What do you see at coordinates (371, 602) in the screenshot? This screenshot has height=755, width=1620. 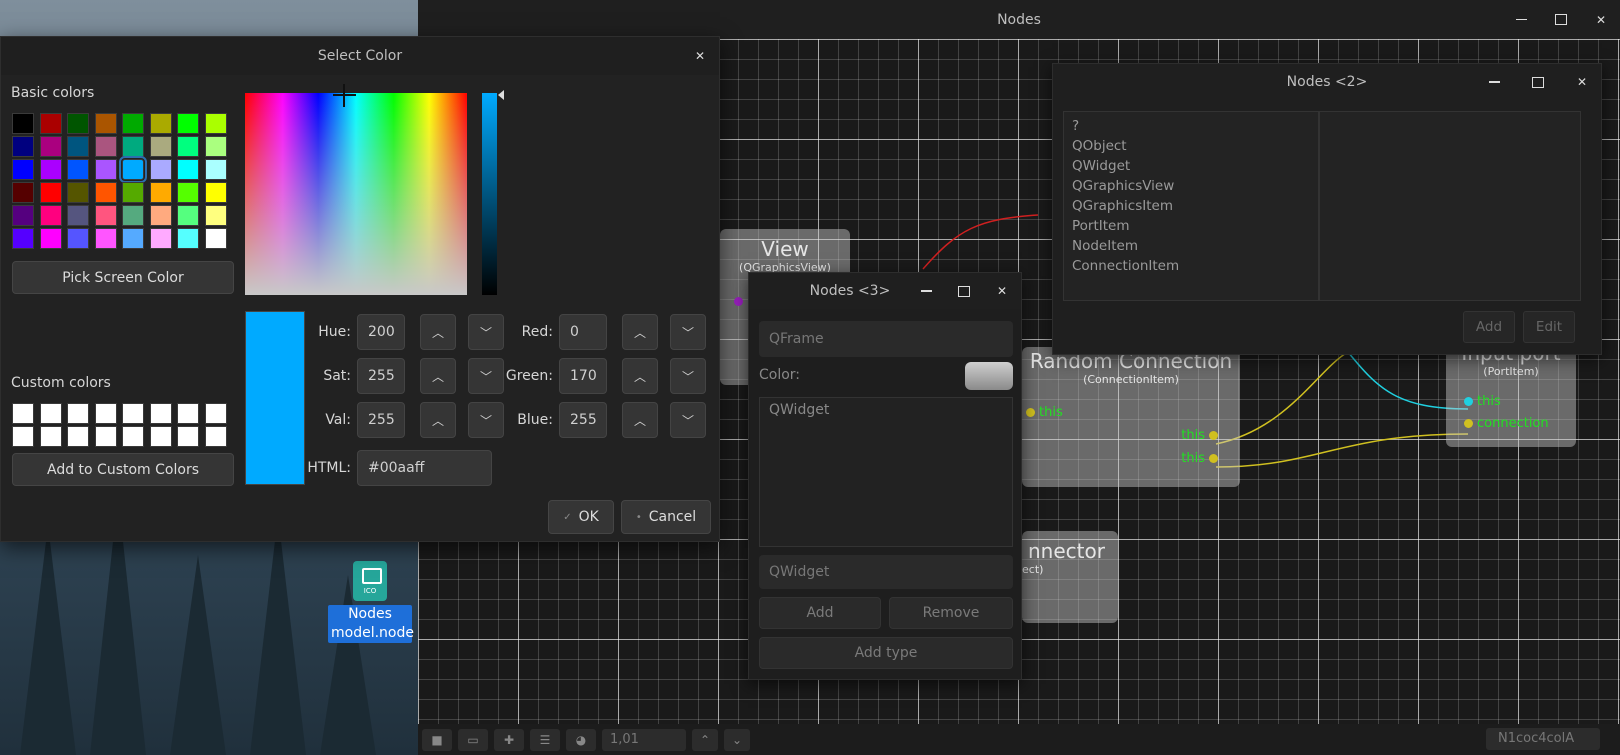 I see `desktop-file-icon: ICO Nodes model.node` at bounding box center [371, 602].